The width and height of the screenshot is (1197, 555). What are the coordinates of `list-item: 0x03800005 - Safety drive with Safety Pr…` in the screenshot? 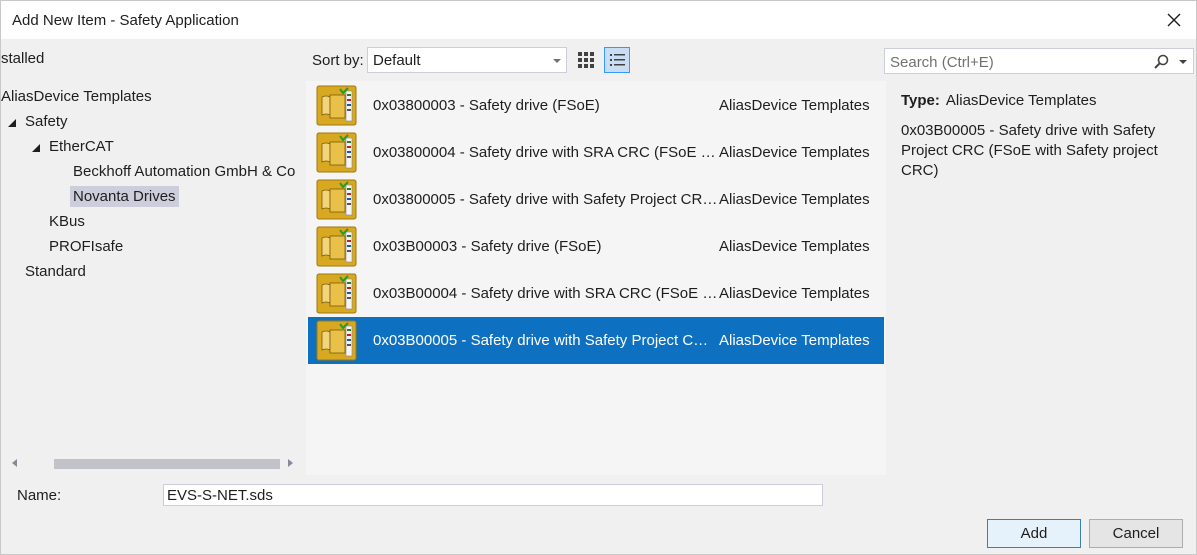 It's located at (596, 199).